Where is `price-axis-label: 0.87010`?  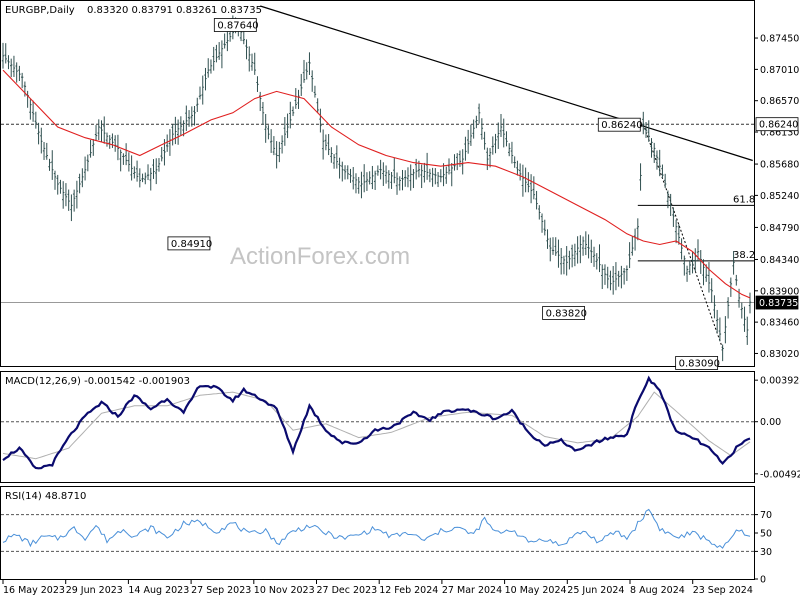
price-axis-label: 0.87010 is located at coordinates (779, 70).